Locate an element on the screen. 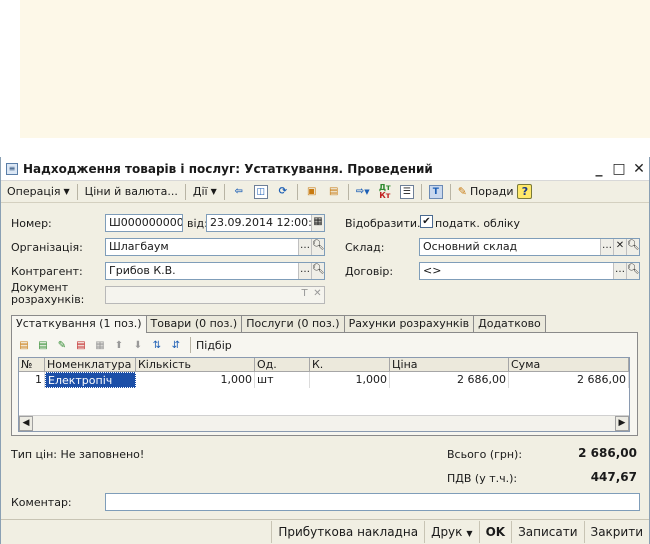 The image size is (650, 544). back-arrow-icon: ⇦ is located at coordinates (239, 192).